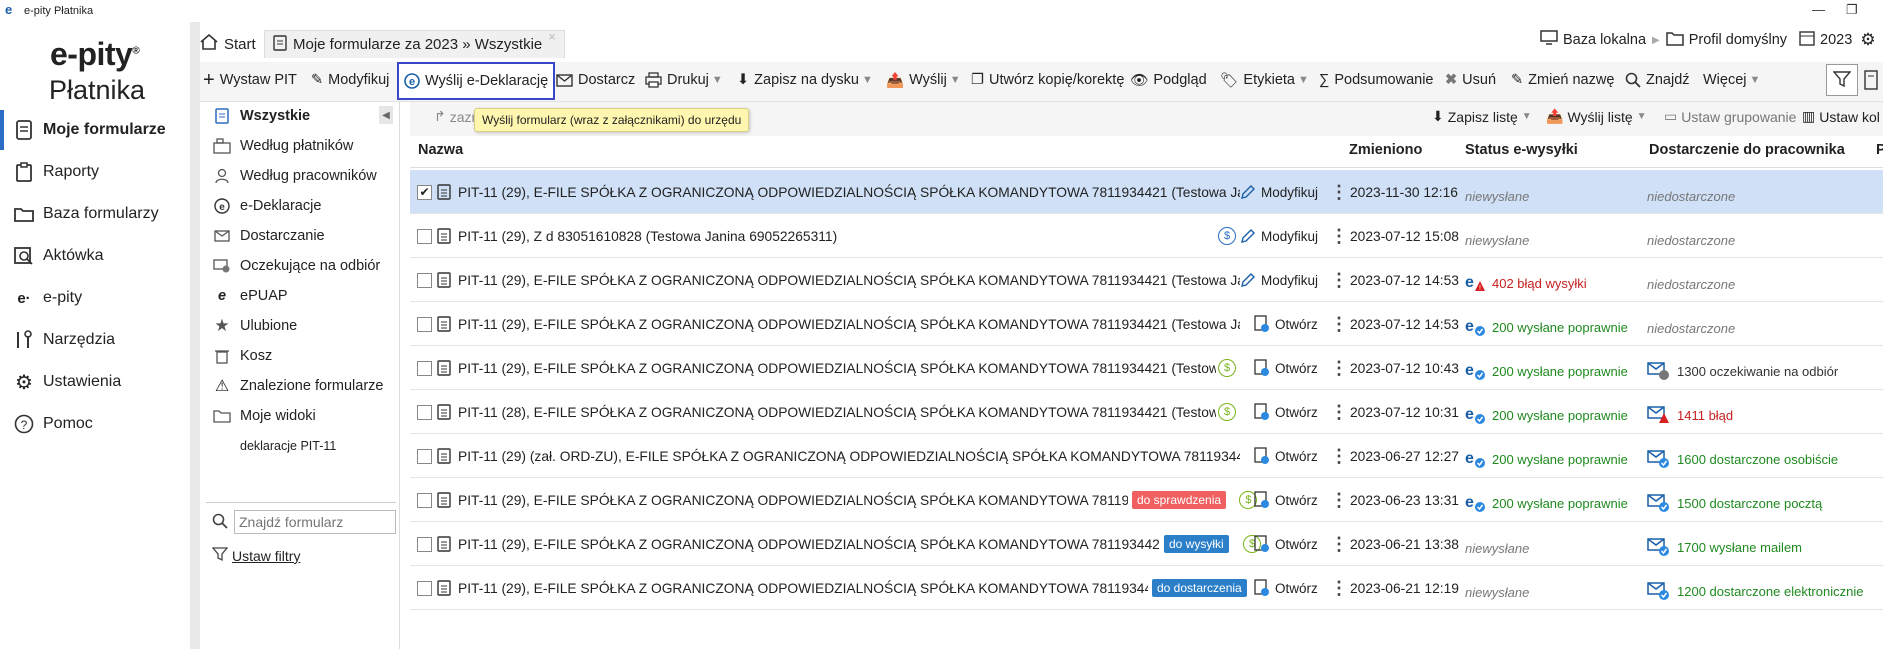 This screenshot has width=1883, height=649. Describe the element at coordinates (1168, 80) in the screenshot. I see `podglad-button: 👁 Podgląd` at that location.